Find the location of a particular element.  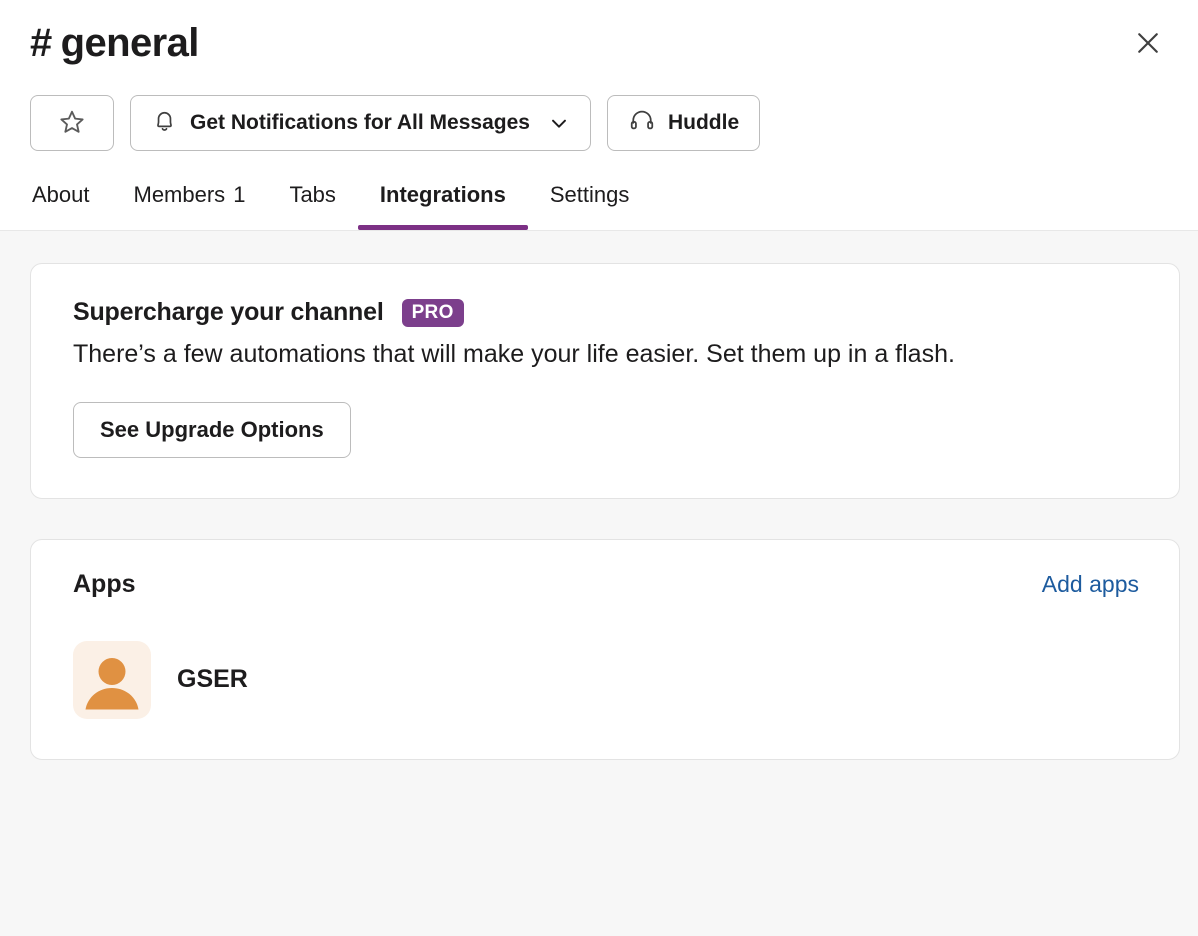

huddle-button: Huddle is located at coordinates (683, 123).